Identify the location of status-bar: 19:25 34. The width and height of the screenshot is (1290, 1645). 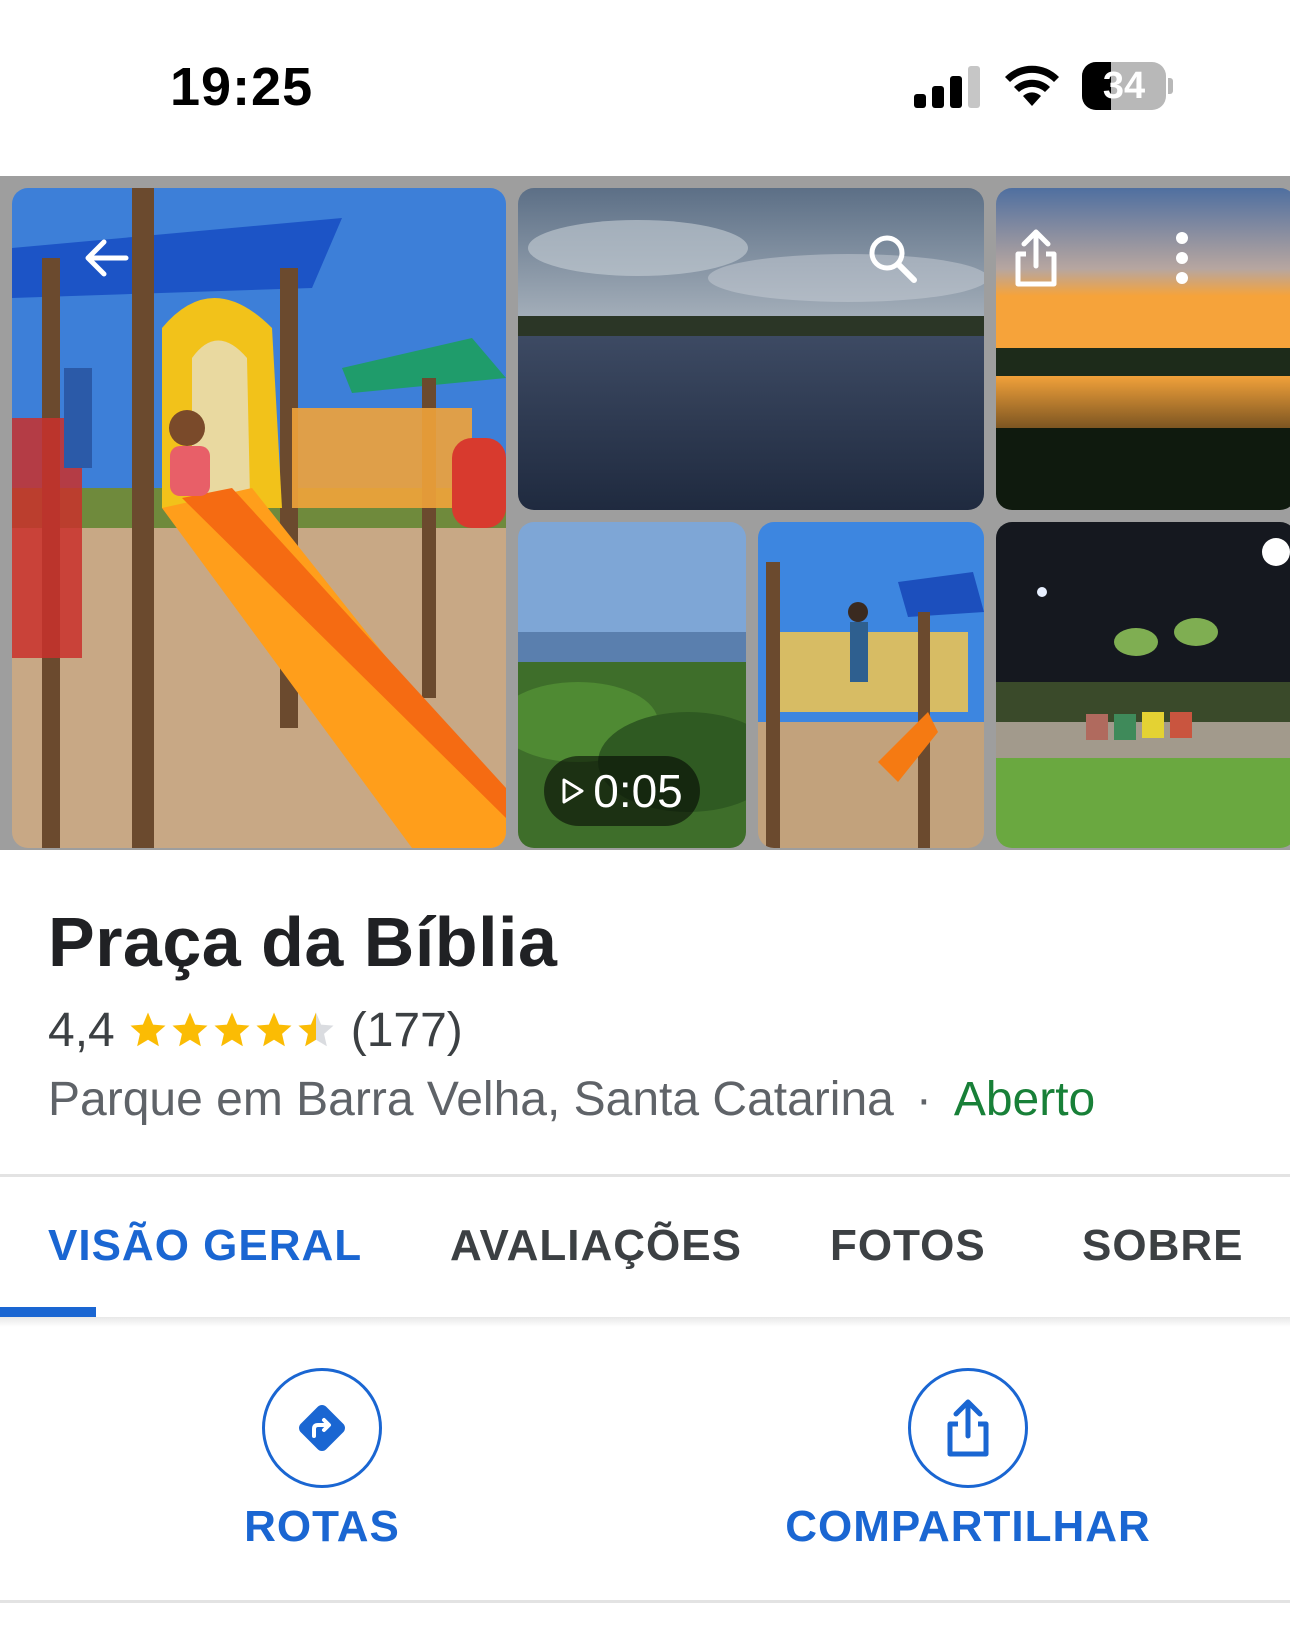
(645, 88).